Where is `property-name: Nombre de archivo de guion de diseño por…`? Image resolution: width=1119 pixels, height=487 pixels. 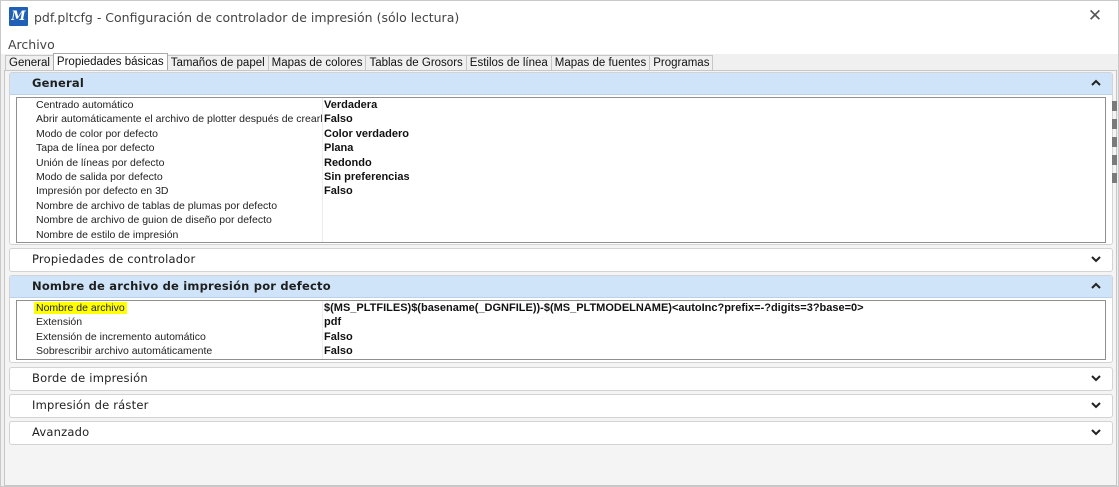 property-name: Nombre de archivo de guion de diseño por… is located at coordinates (170, 220).